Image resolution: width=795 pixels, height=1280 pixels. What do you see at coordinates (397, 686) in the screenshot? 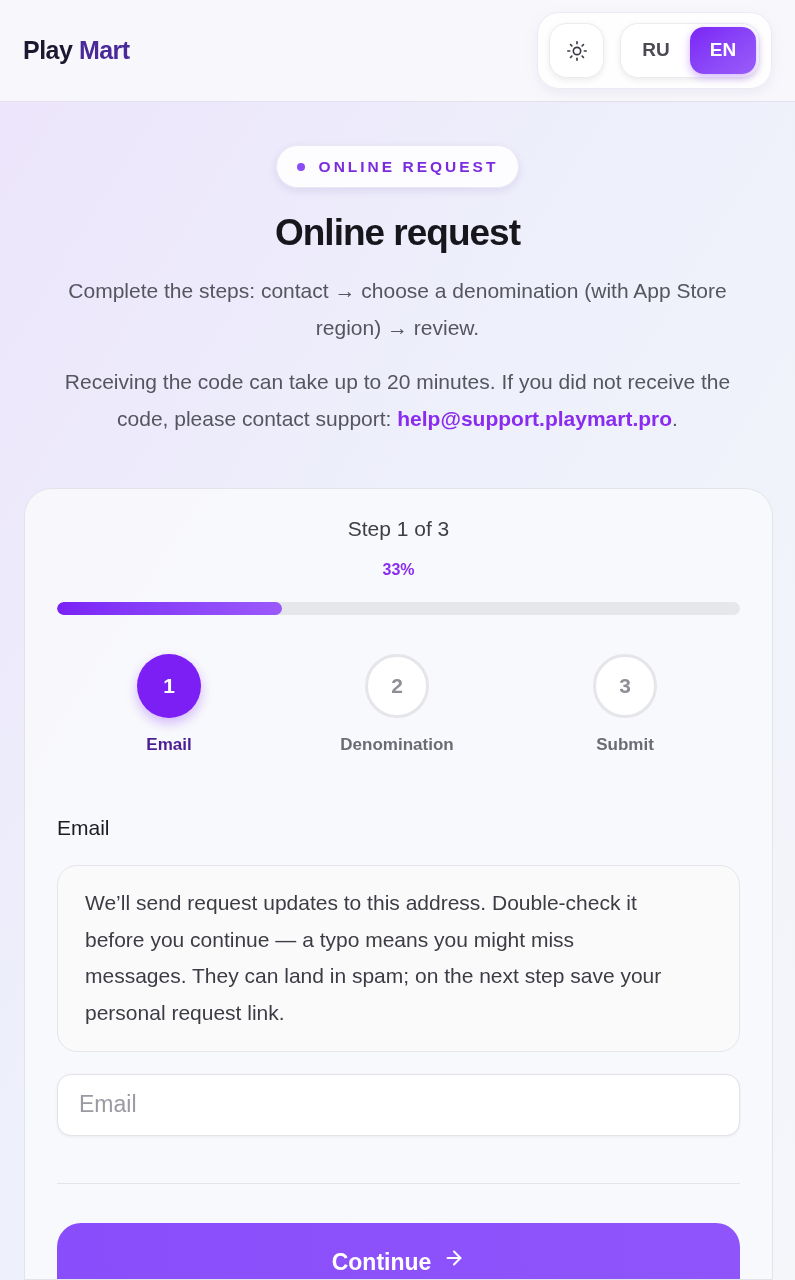
I see `step-number: 2` at bounding box center [397, 686].